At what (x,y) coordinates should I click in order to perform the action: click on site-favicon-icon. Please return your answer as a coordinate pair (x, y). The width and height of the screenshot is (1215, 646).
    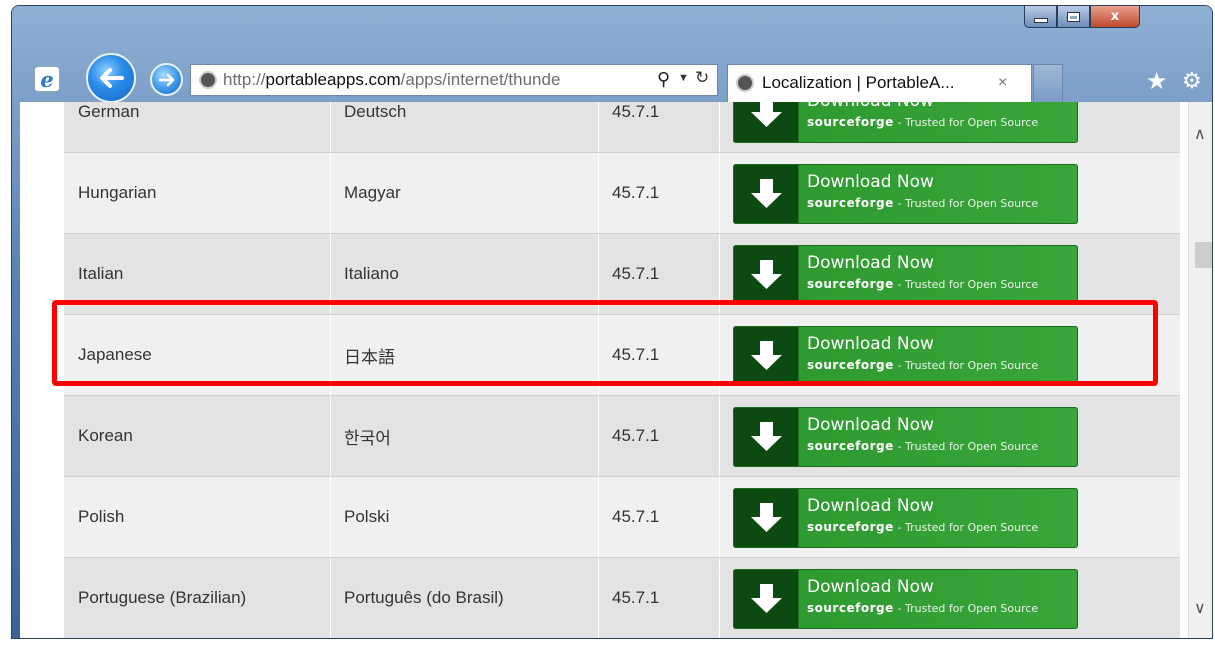
    Looking at the image, I should click on (208, 80).